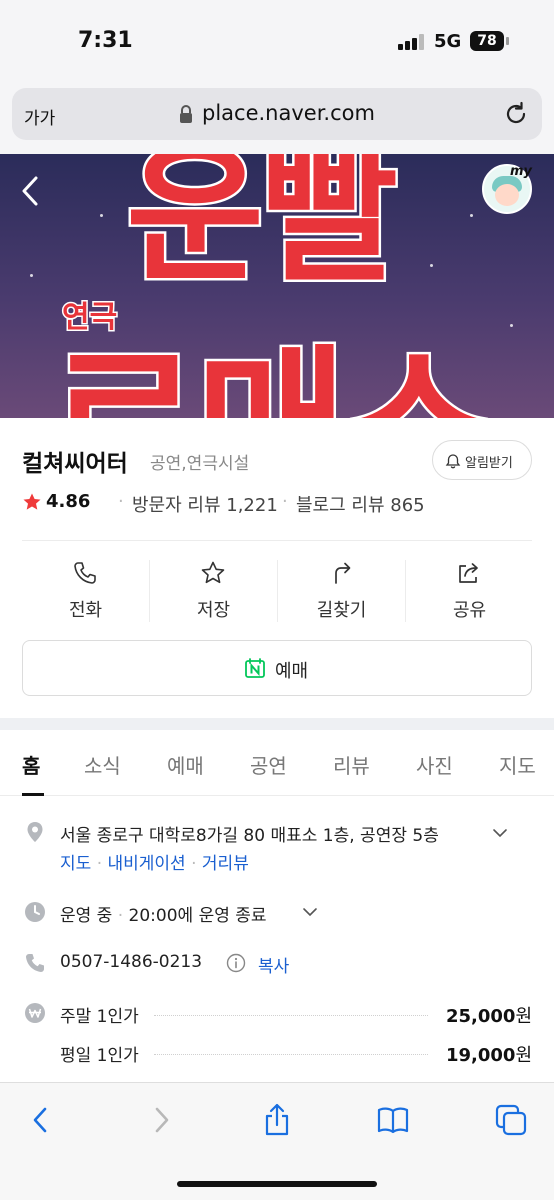 The height and width of the screenshot is (1200, 554). Describe the element at coordinates (507, 41) in the screenshot. I see `battery-cap` at that location.